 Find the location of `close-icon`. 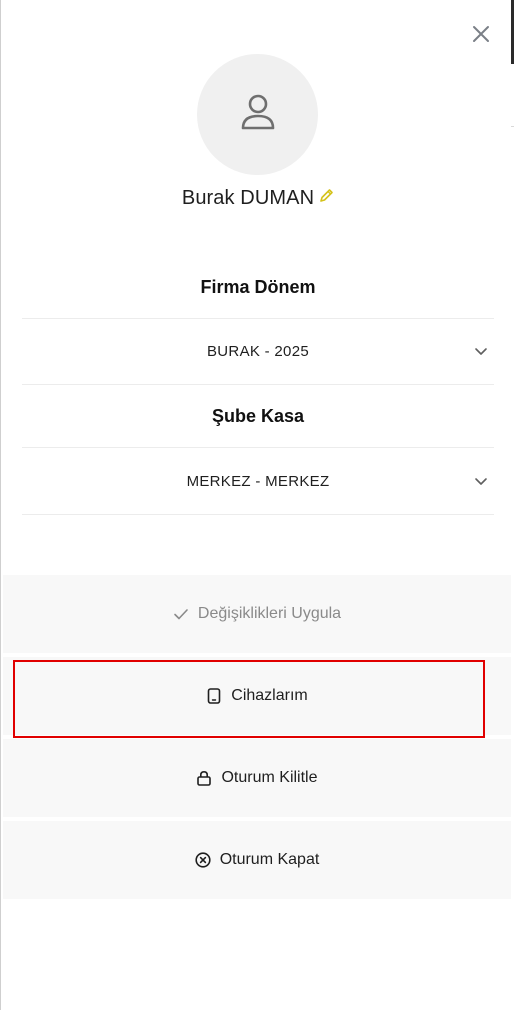

close-icon is located at coordinates (481, 36).